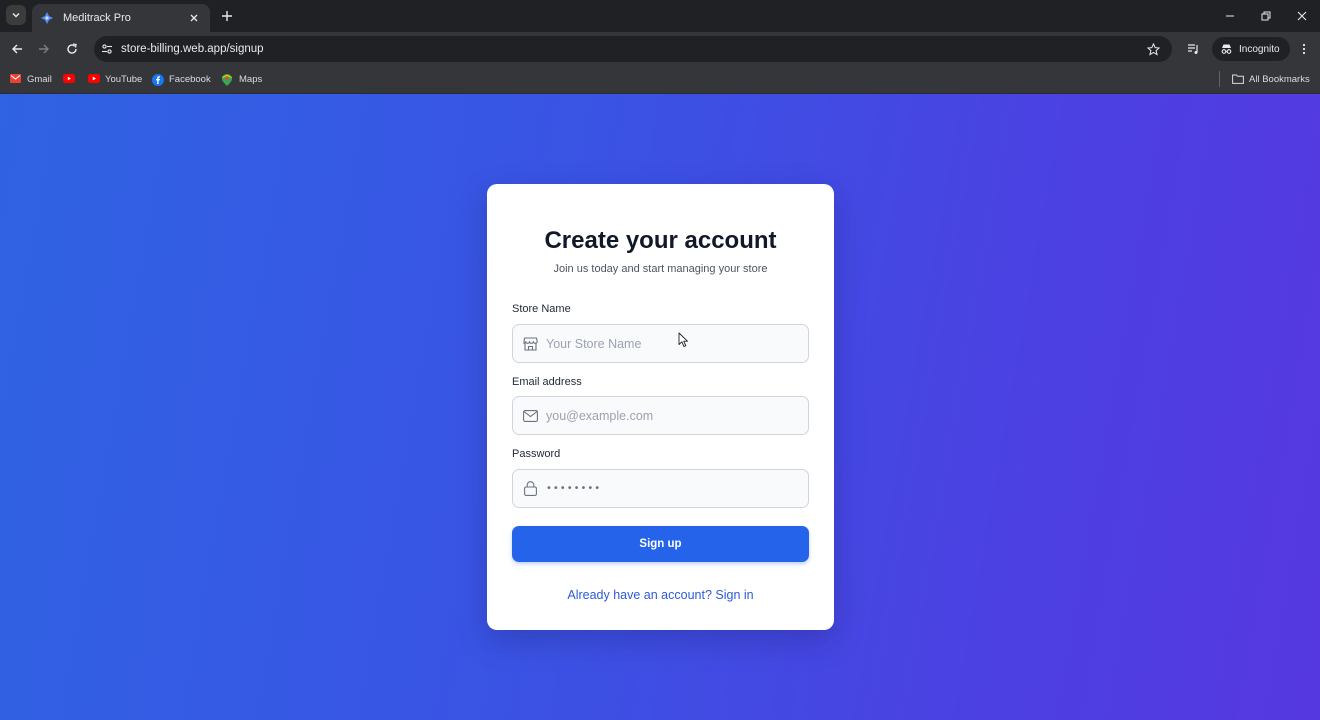 This screenshot has height=720, width=1320. I want to click on email-field, so click(660, 415).